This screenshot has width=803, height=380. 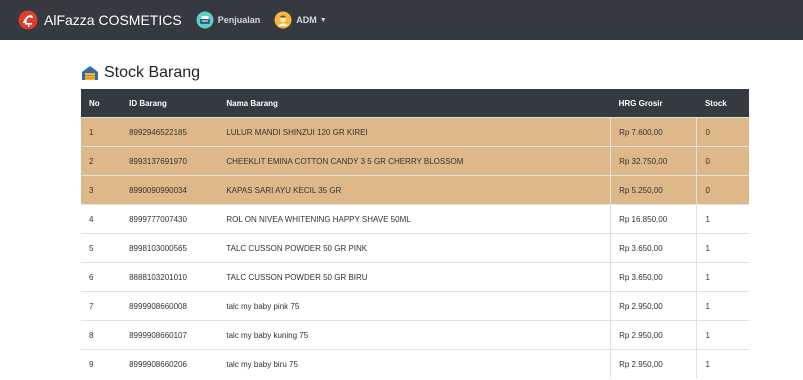 I want to click on cell-hrg: Rp 7.600,00, so click(x=653, y=132).